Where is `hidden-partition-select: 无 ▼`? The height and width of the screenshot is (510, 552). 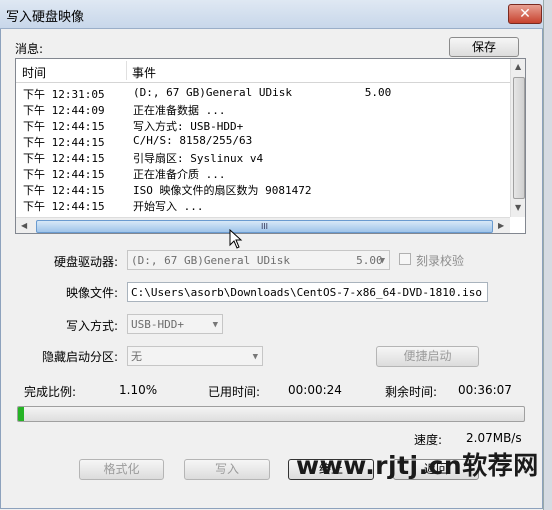 hidden-partition-select: 无 ▼ is located at coordinates (195, 356).